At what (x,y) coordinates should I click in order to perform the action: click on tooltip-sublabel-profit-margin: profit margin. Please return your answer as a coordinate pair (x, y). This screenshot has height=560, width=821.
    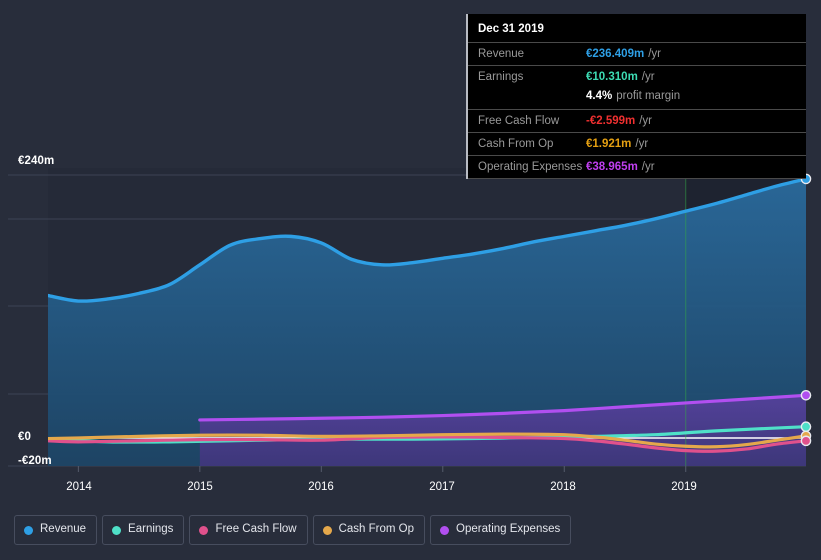
    Looking at the image, I should click on (648, 96).